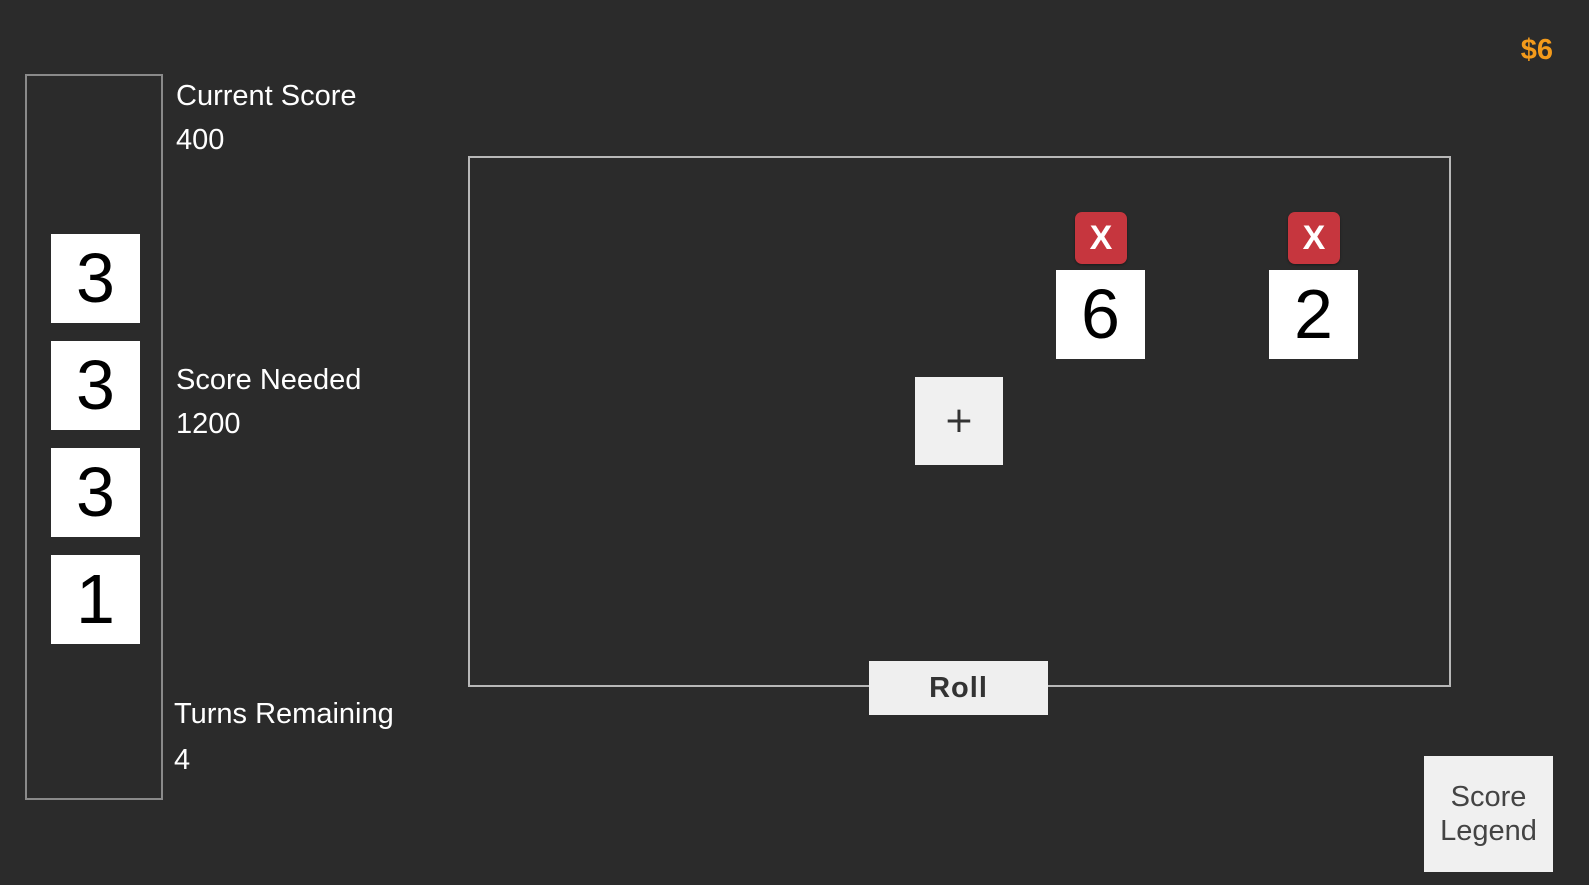 This screenshot has width=1589, height=885. I want to click on current-score-label: Current Score, so click(266, 96).